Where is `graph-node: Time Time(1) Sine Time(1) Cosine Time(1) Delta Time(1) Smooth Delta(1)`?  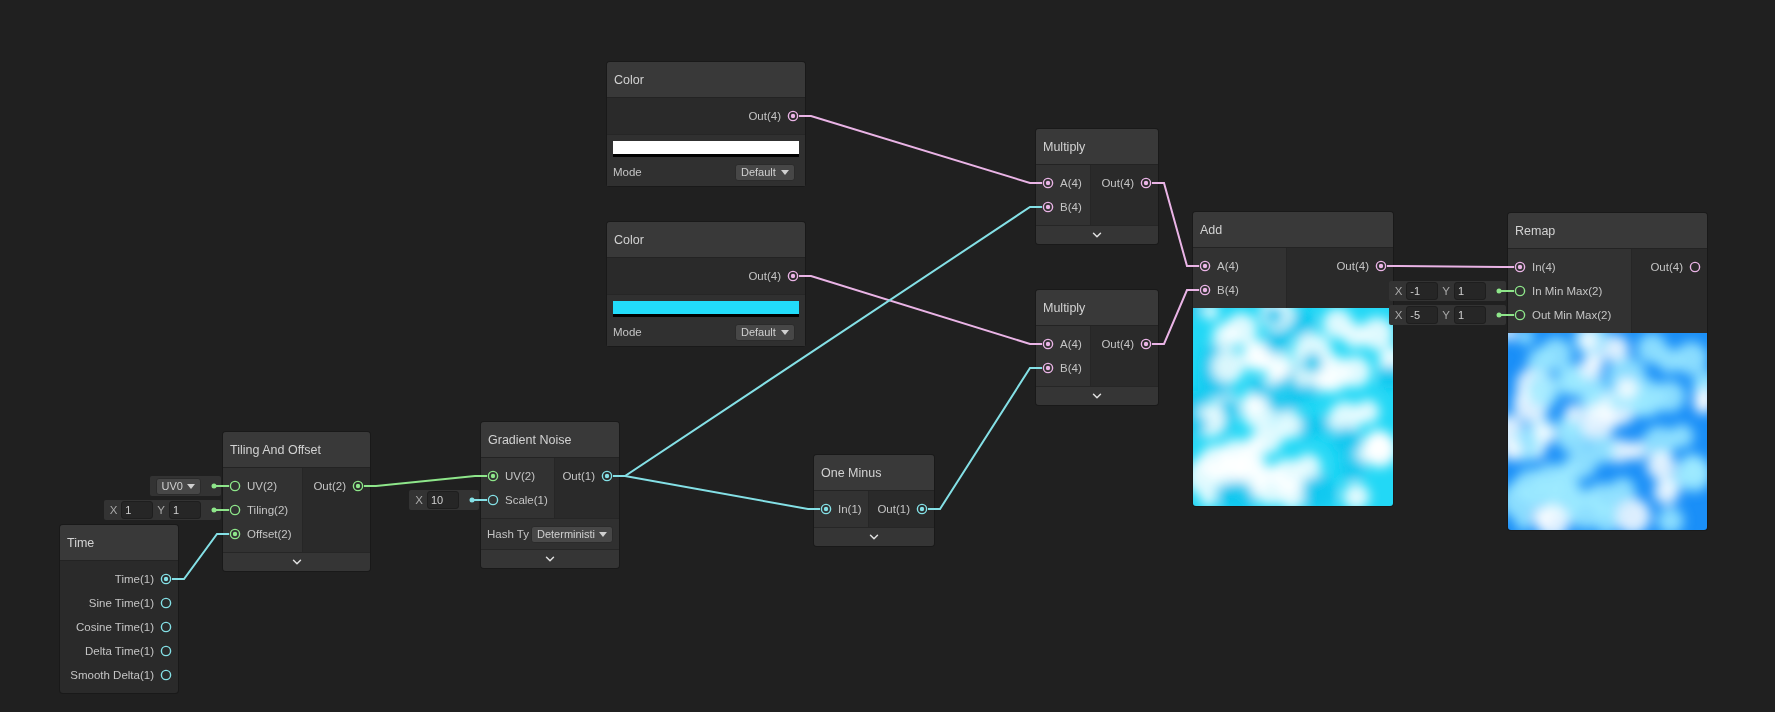
graph-node: Time Time(1) Sine Time(1) Cosine Time(1) Delta Time(1) Smooth Delta(1) is located at coordinates (119, 609).